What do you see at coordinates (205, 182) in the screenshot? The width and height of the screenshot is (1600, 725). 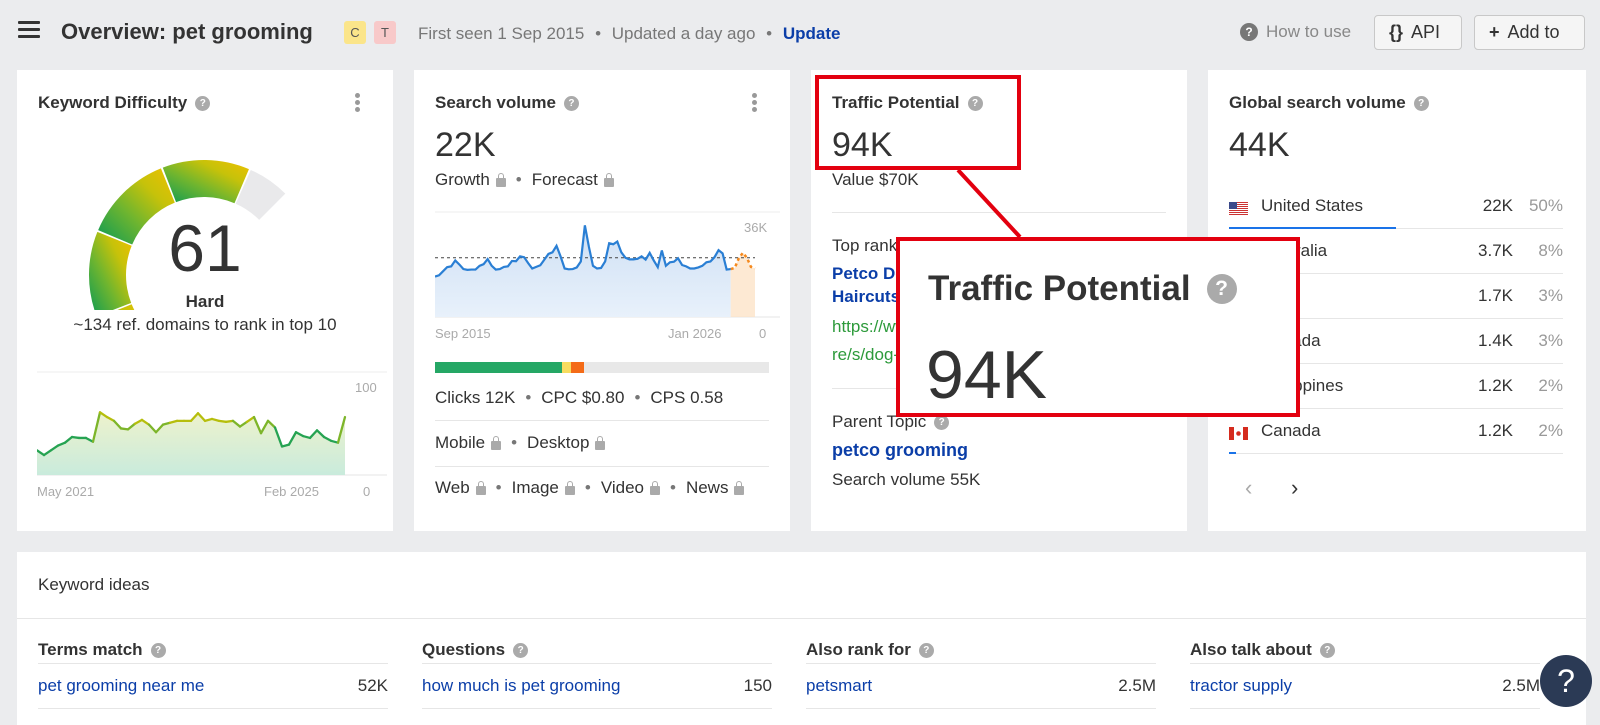 I see `gauge-segment` at bounding box center [205, 182].